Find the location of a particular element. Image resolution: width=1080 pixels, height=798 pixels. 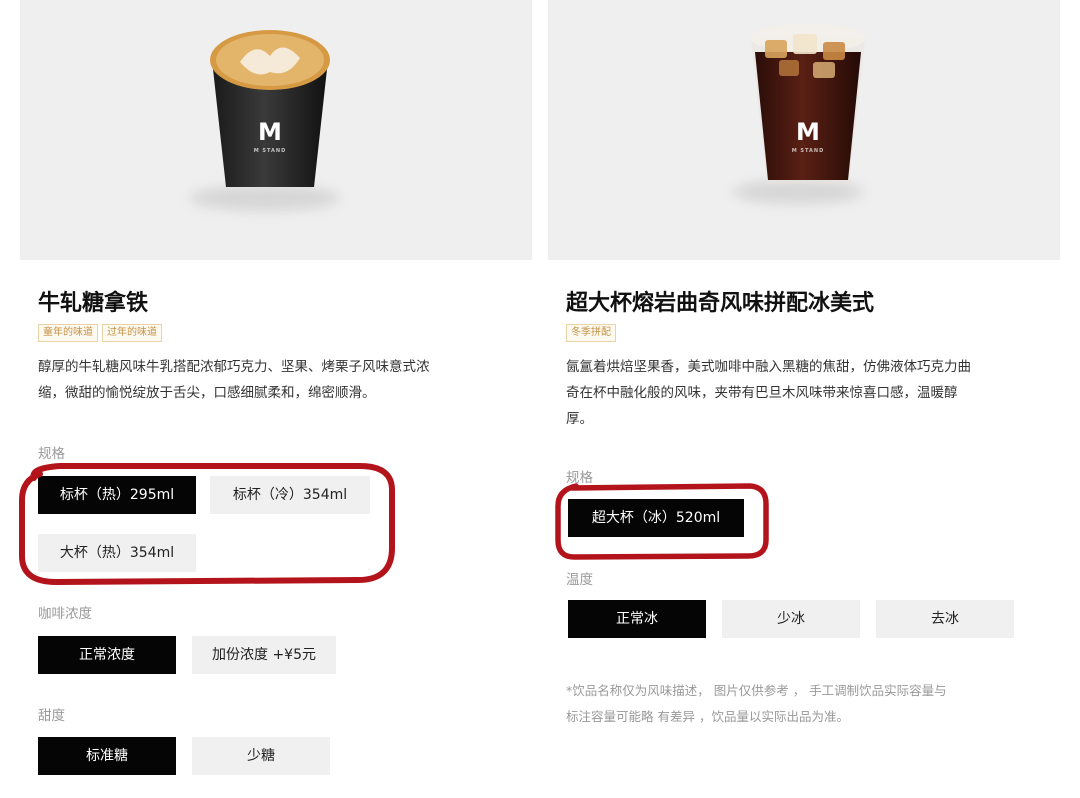

annotation-overlay is located at coordinates (394, 524).